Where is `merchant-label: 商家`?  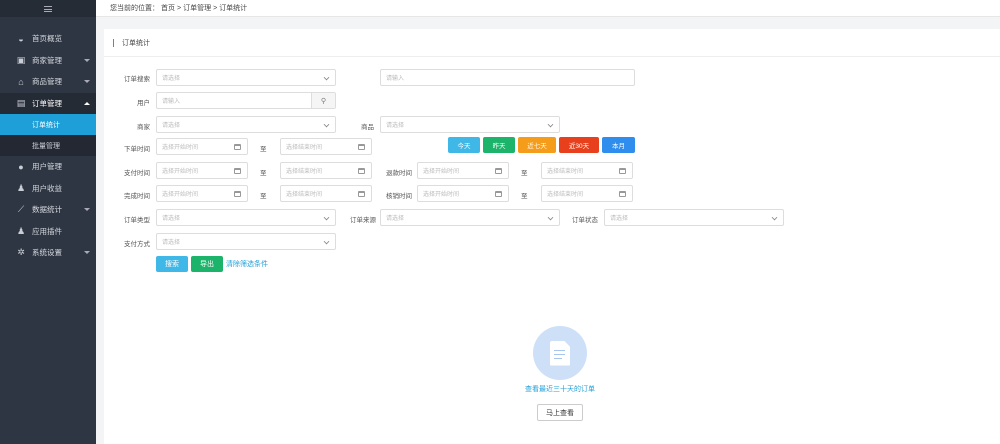
merchant-label: 商家 is located at coordinates (143, 127).